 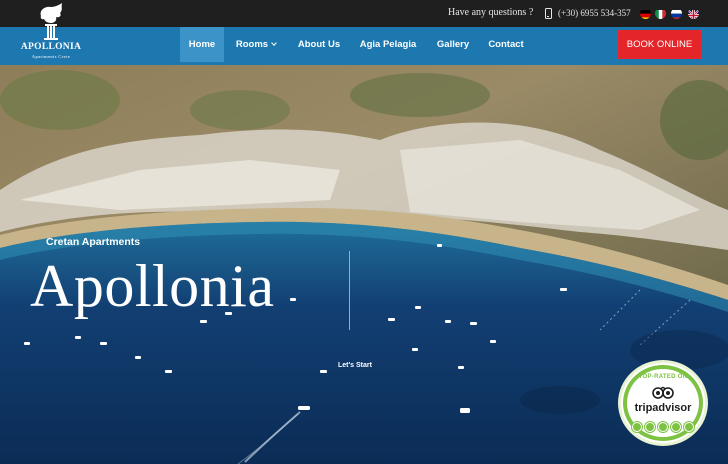 What do you see at coordinates (364, 13) in the screenshot?
I see `top-bar: Have any questions ? (+30) 6955 534-357` at bounding box center [364, 13].